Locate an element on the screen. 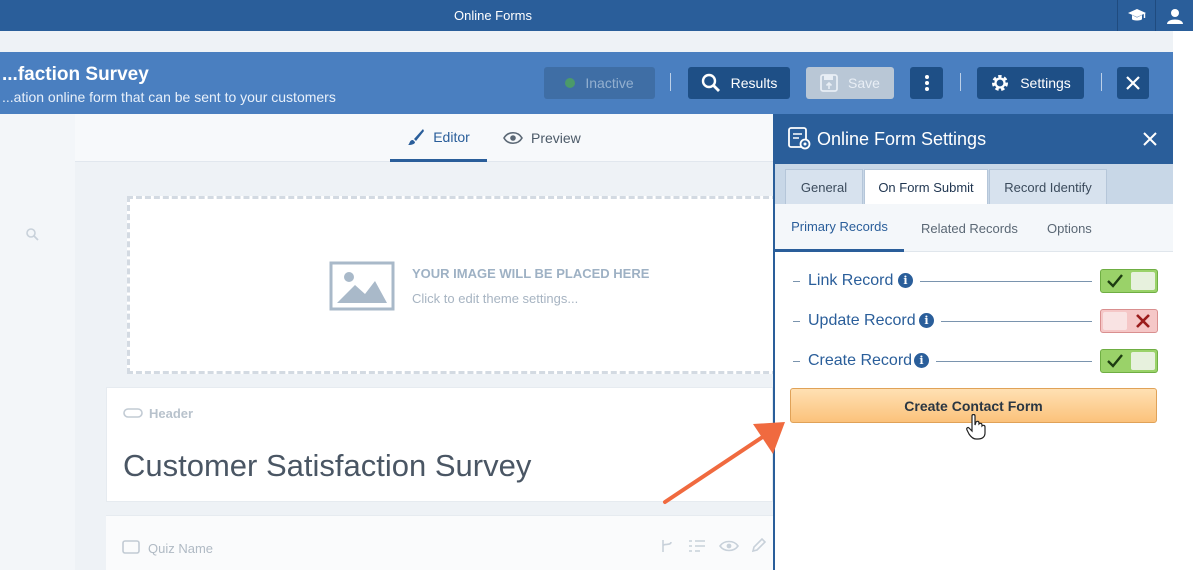 The width and height of the screenshot is (1193, 570). x-icon is located at coordinates (1143, 321).